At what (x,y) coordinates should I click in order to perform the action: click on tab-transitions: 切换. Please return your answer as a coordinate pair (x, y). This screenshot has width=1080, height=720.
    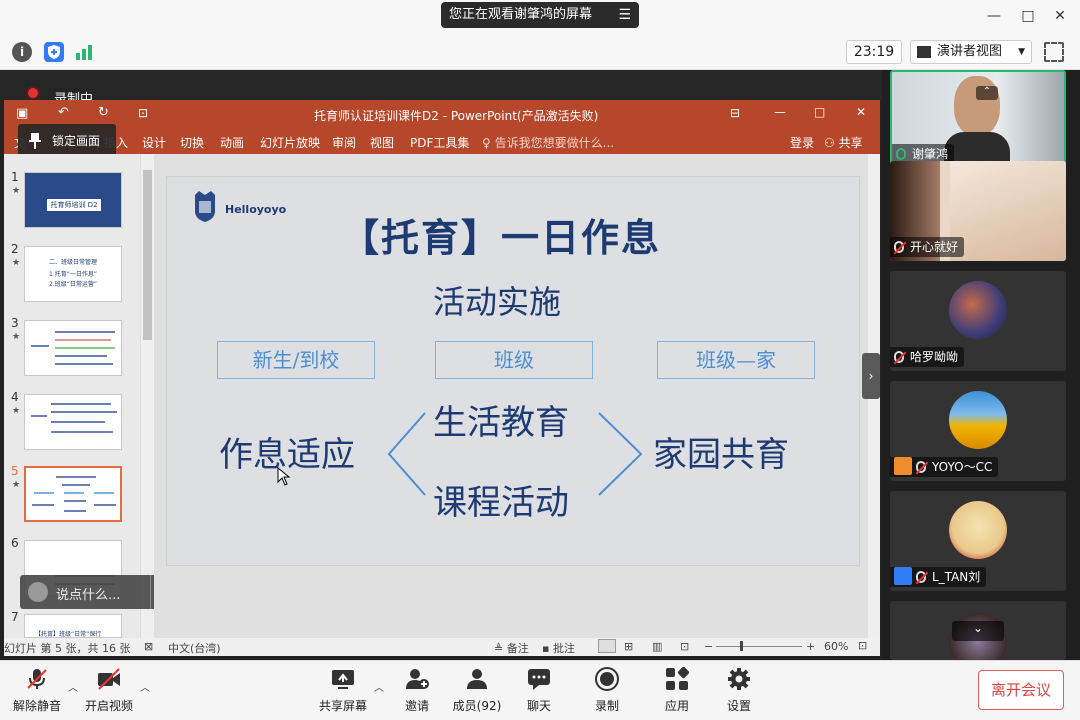
    Looking at the image, I should click on (192, 142).